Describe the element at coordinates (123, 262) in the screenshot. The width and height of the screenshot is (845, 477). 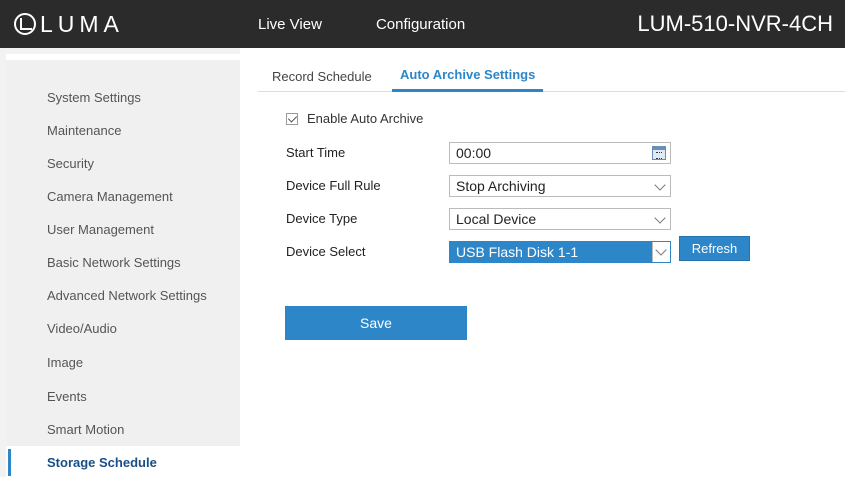
I see `sidebar-item-basic-network-settings: Basic Network Settings` at that location.